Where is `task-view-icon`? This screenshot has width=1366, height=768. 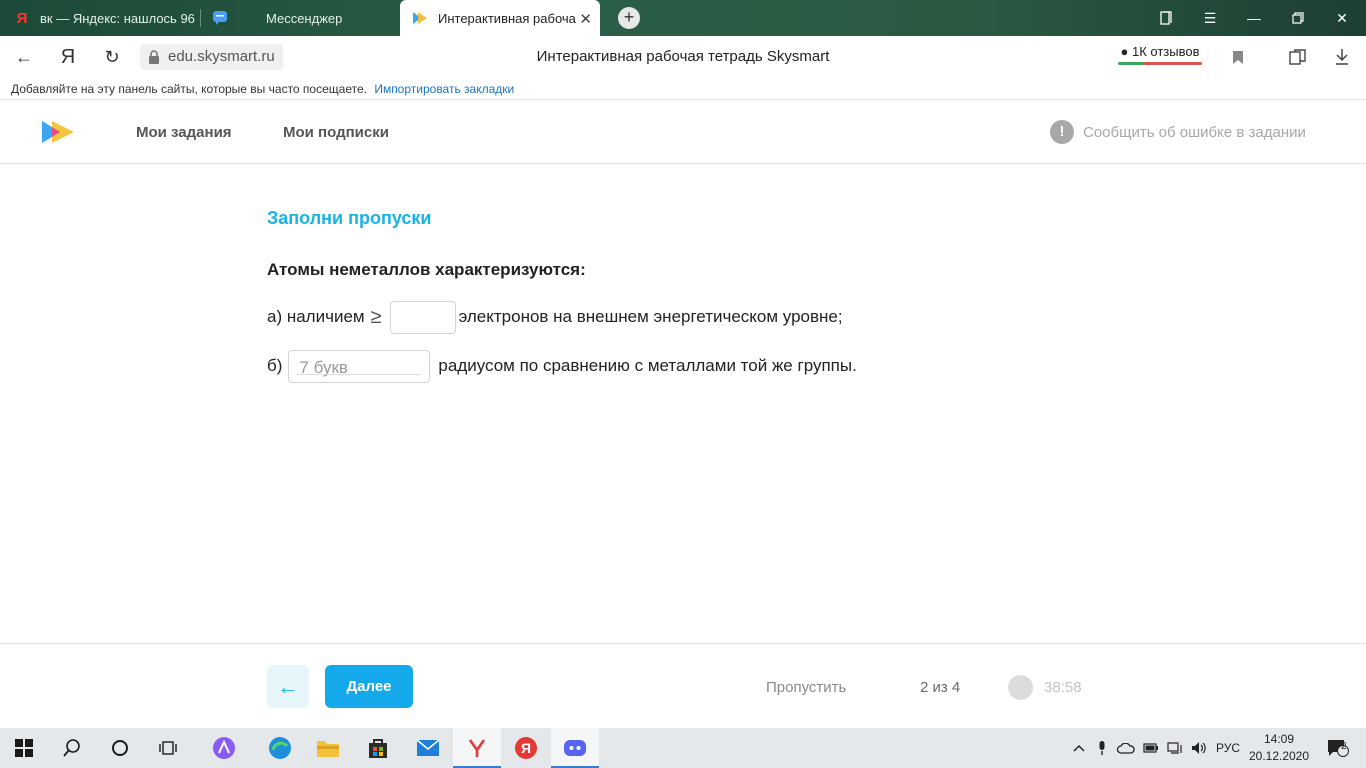 task-view-icon is located at coordinates (168, 748).